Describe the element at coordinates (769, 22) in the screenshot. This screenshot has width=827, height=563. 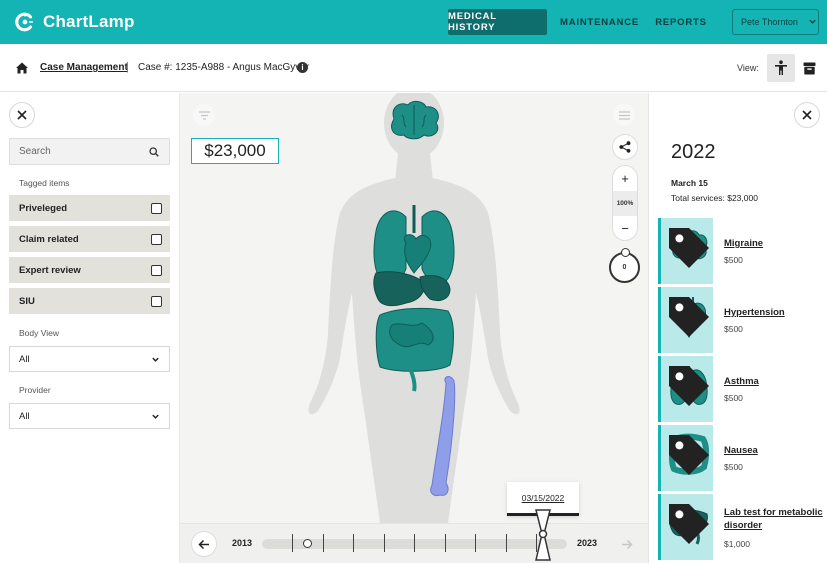
I see `user-name: Pete Thornton` at that location.